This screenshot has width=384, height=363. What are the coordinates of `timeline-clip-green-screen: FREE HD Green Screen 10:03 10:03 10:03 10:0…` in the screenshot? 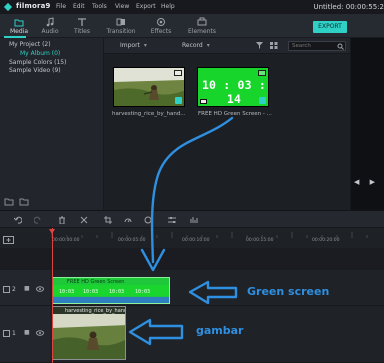 It's located at (111, 290).